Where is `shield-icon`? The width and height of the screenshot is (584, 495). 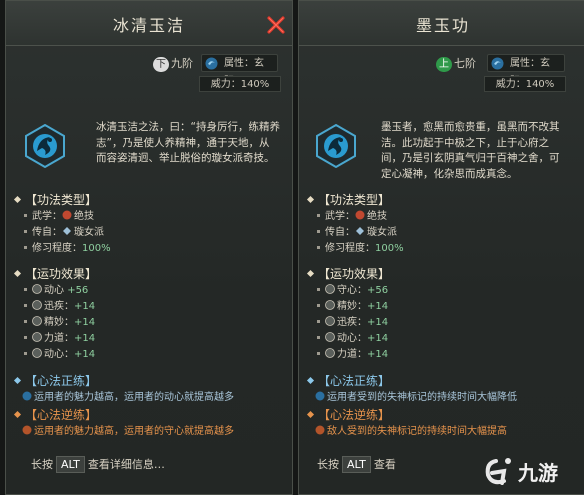
shield-icon is located at coordinates (330, 289).